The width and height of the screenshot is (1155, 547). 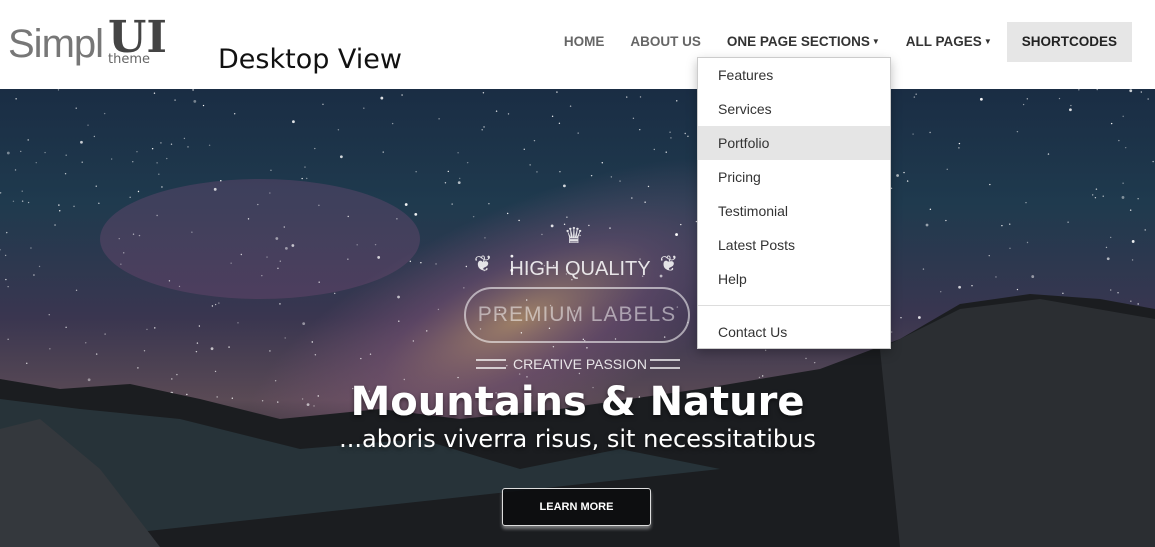 I want to click on logo-text-theme: theme, so click(x=129, y=59).